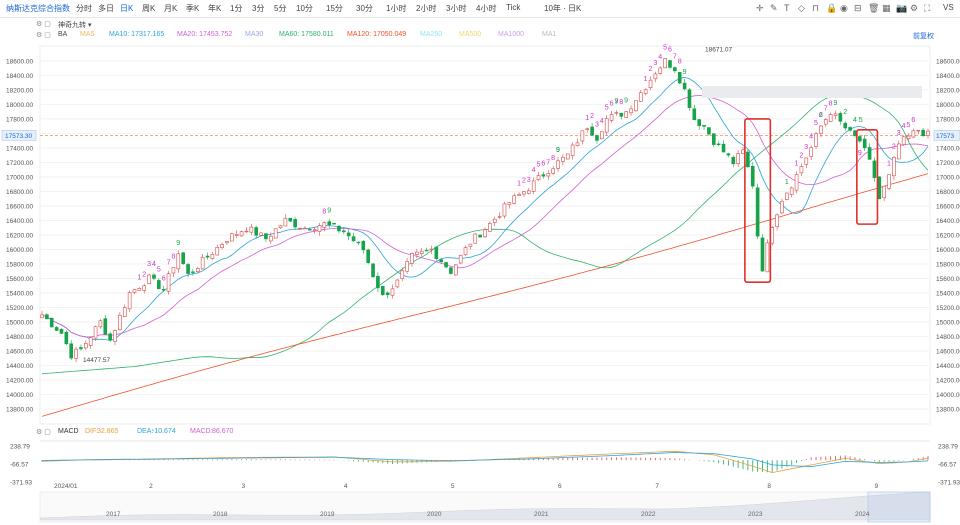  Describe the element at coordinates (306, 34) in the screenshot. I see `ma-legend-item: MA60: 17580.011` at that location.